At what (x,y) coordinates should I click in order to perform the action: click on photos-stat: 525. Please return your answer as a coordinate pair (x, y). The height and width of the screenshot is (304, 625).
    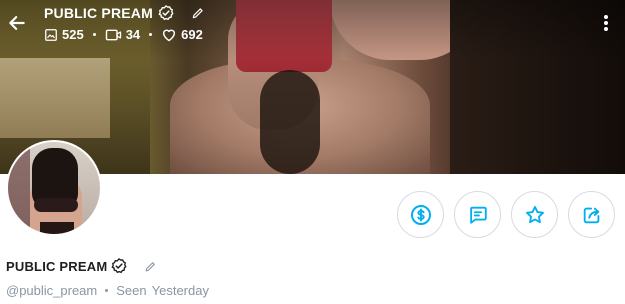
    Looking at the image, I should click on (64, 34).